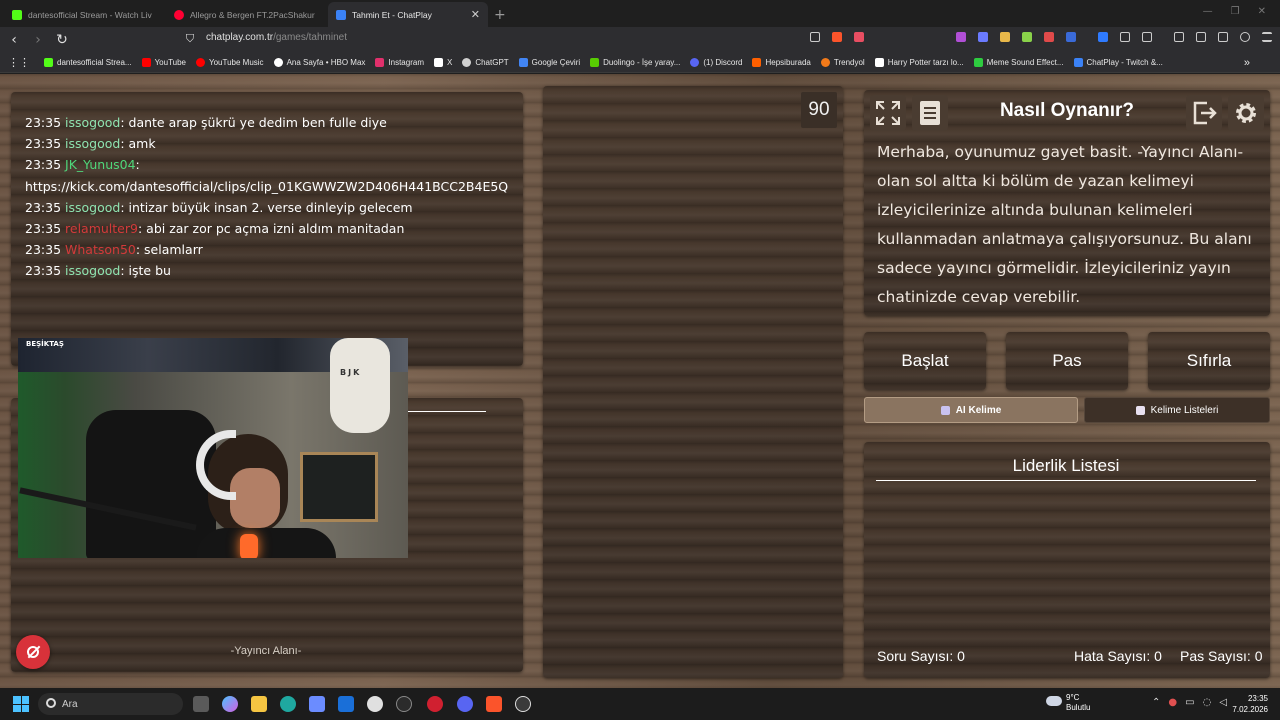 Image resolution: width=1280 pixels, height=720 pixels. What do you see at coordinates (781, 62) in the screenshot?
I see `bookmark-hepsiburada: Hepsiburada` at bounding box center [781, 62].